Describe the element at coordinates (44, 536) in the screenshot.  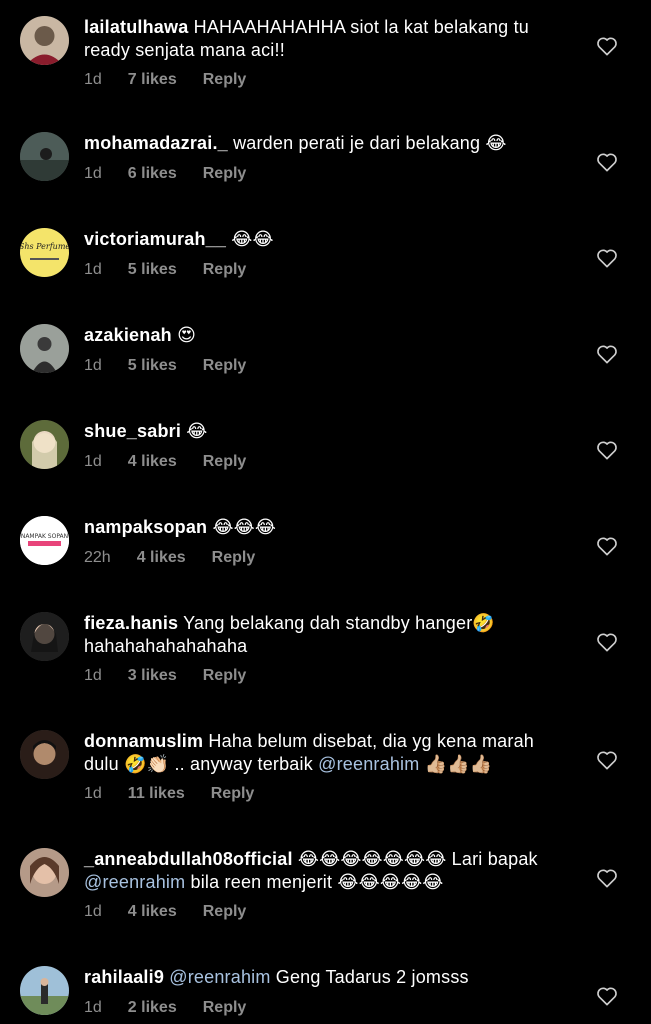
I see `avatar-logo-text: NAMPAK SOPAN` at that location.